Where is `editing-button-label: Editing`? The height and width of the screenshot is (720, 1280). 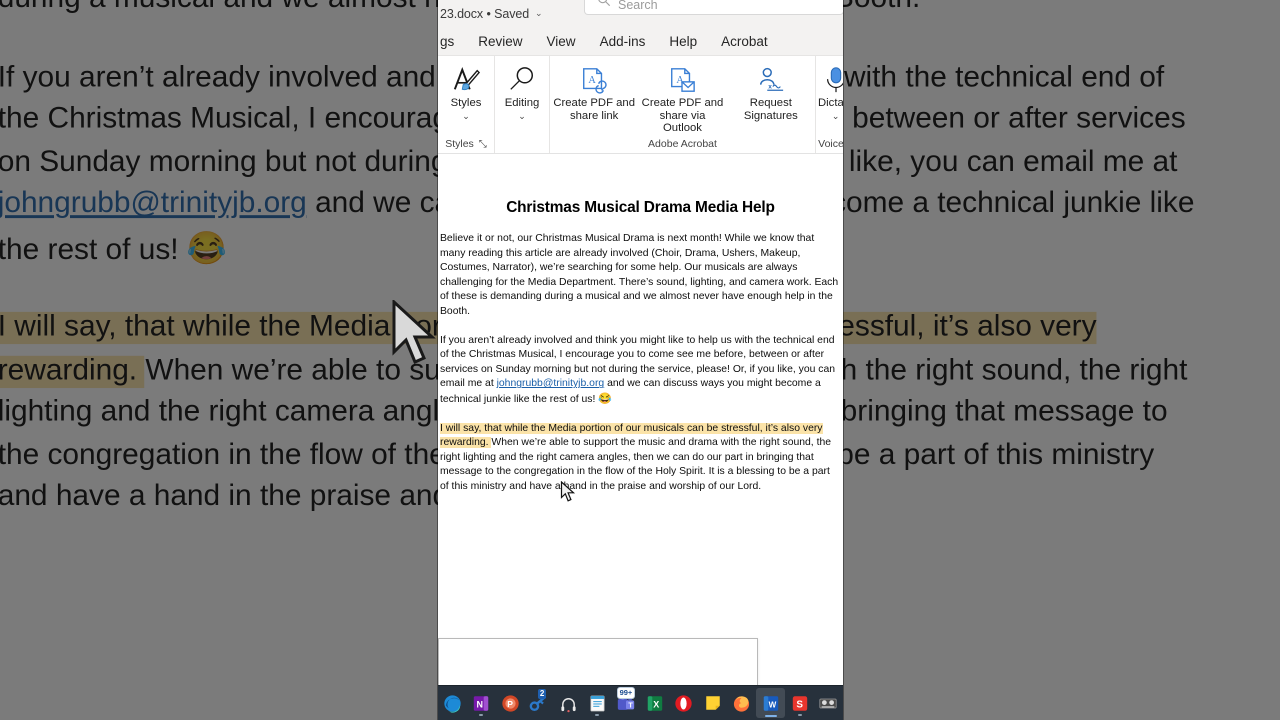
editing-button-label: Editing is located at coordinates (522, 103).